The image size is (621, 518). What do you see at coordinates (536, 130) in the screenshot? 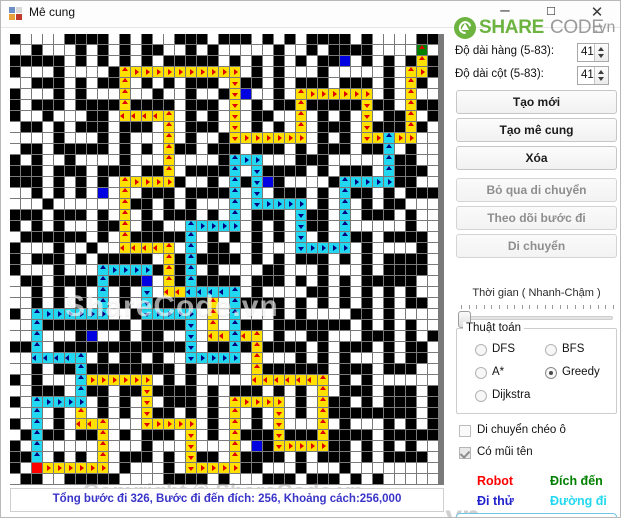
I see `generate-maze-button: Tạo mê cung` at bounding box center [536, 130].